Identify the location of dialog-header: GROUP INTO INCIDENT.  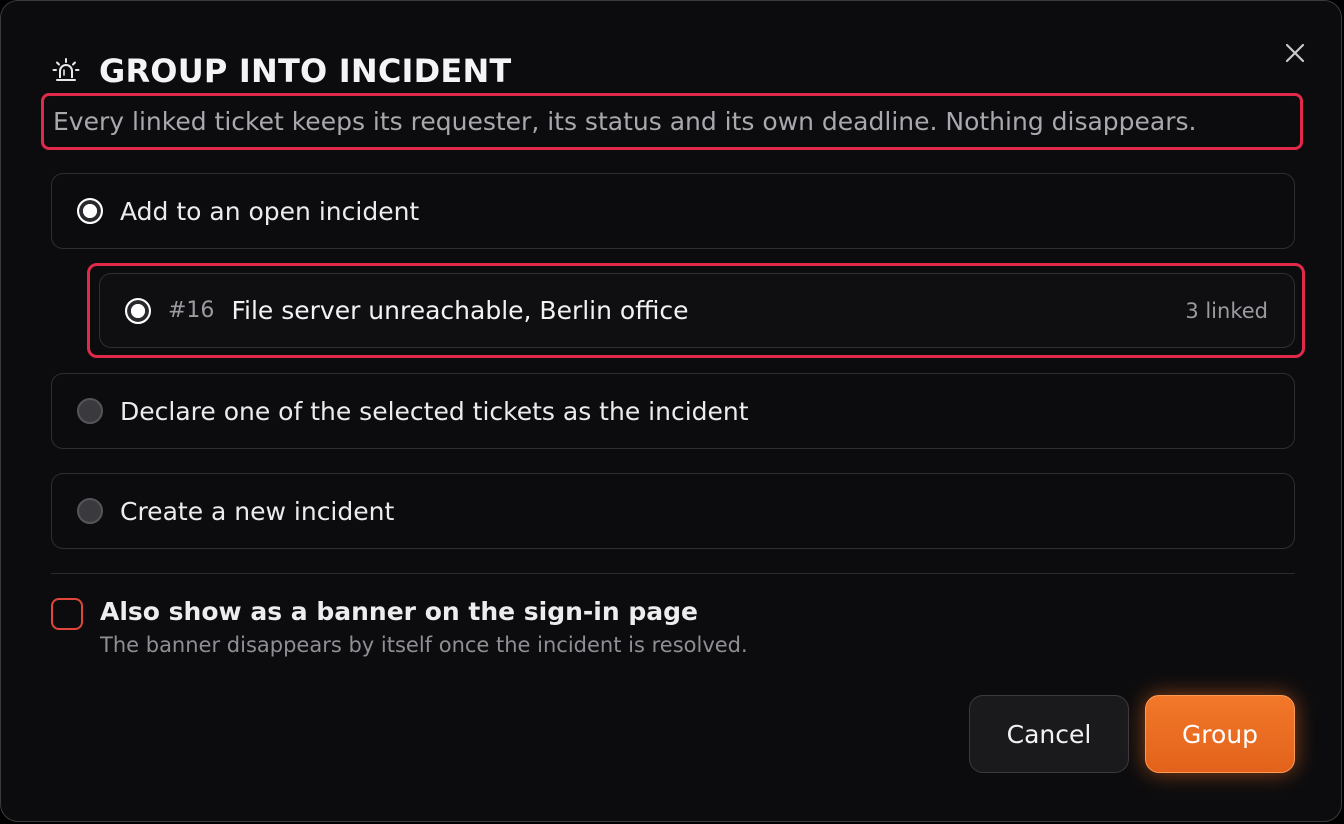
(281, 71).